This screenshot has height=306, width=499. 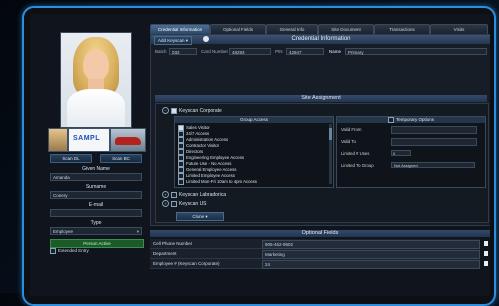 What do you see at coordinates (371, 244) in the screenshot?
I see `optional-value: 905-462-9502` at bounding box center [371, 244].